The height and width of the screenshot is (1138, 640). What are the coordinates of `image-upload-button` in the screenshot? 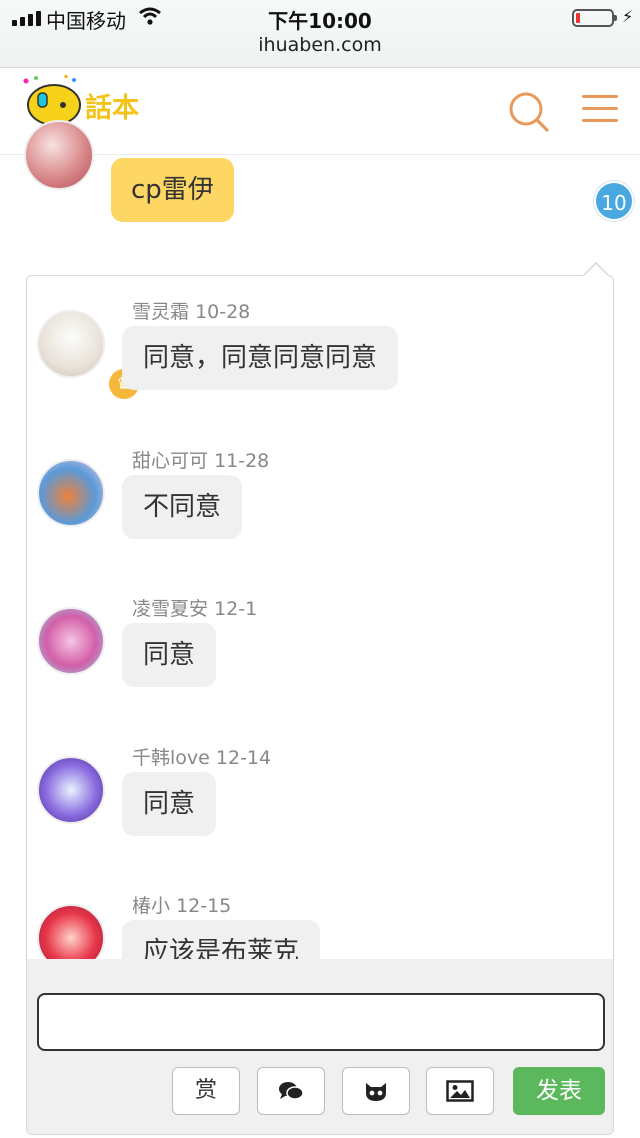 It's located at (460, 1091).